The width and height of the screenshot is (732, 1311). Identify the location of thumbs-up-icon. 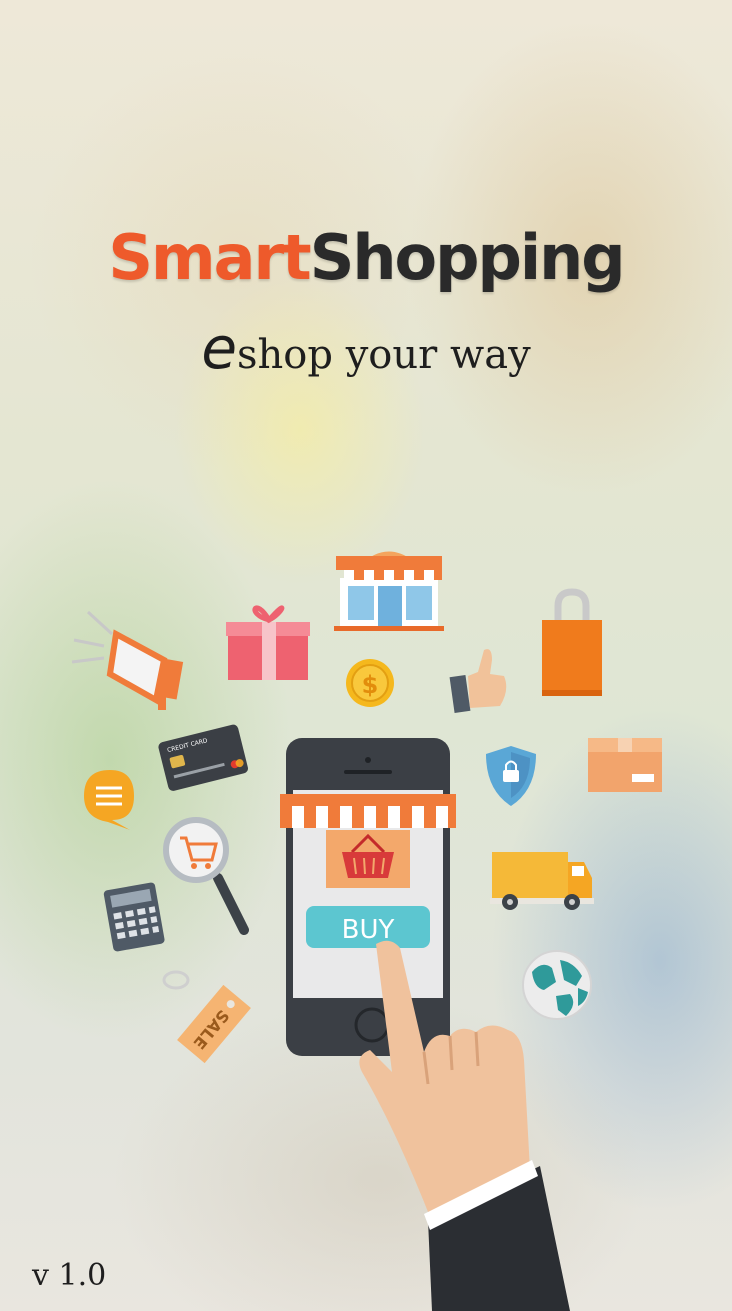
(478, 681).